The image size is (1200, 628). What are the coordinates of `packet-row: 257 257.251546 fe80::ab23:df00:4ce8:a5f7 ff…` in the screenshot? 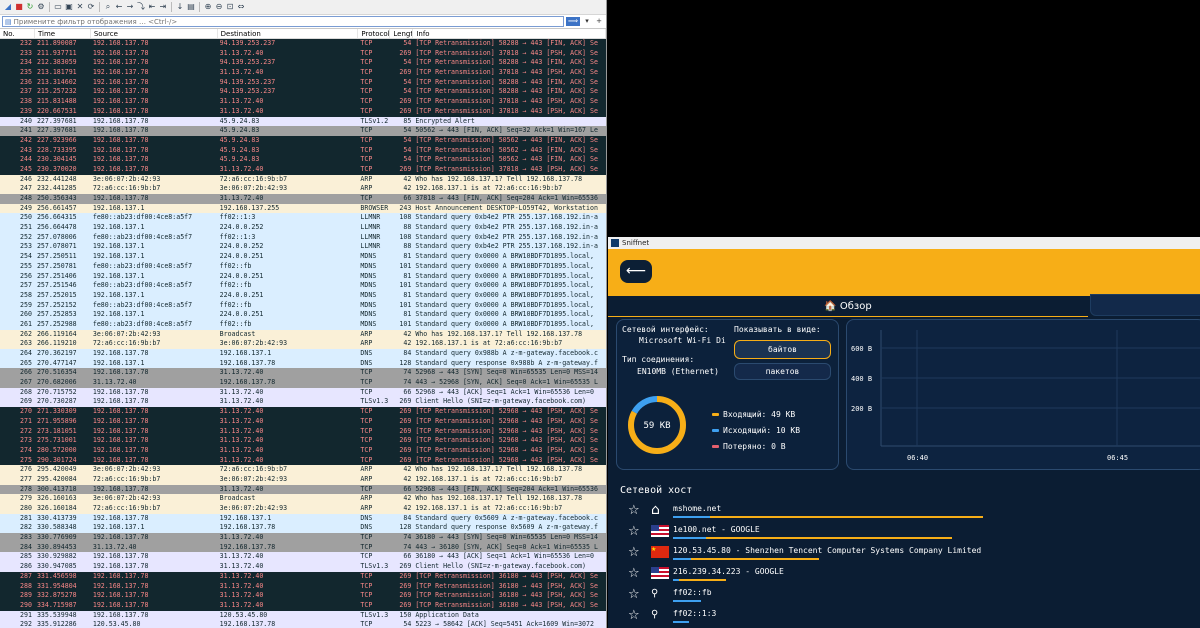 It's located at (303, 286).